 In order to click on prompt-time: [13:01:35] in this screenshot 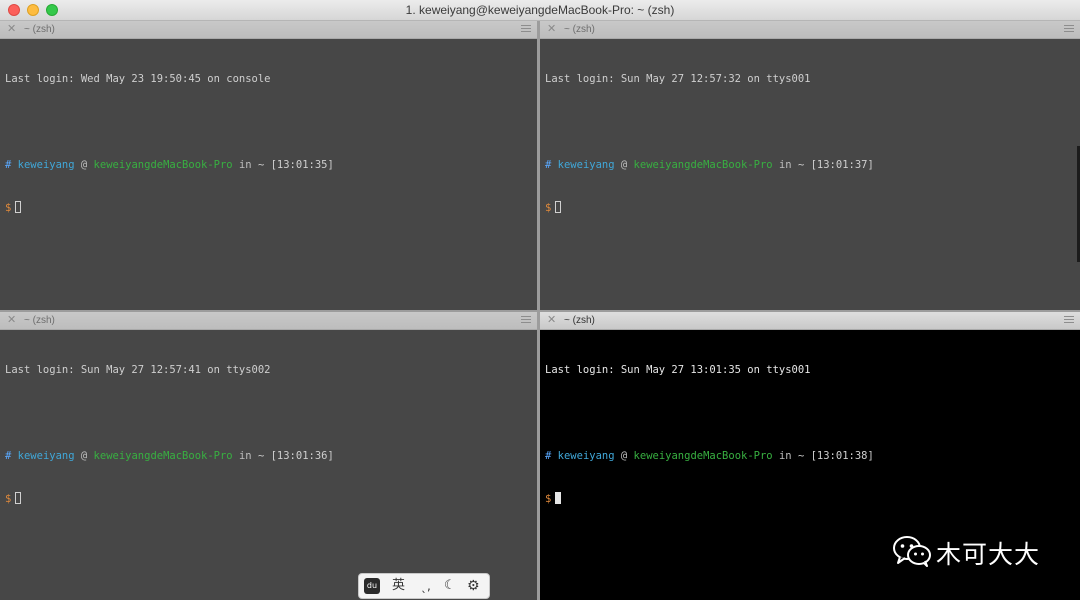, I will do `click(302, 165)`.